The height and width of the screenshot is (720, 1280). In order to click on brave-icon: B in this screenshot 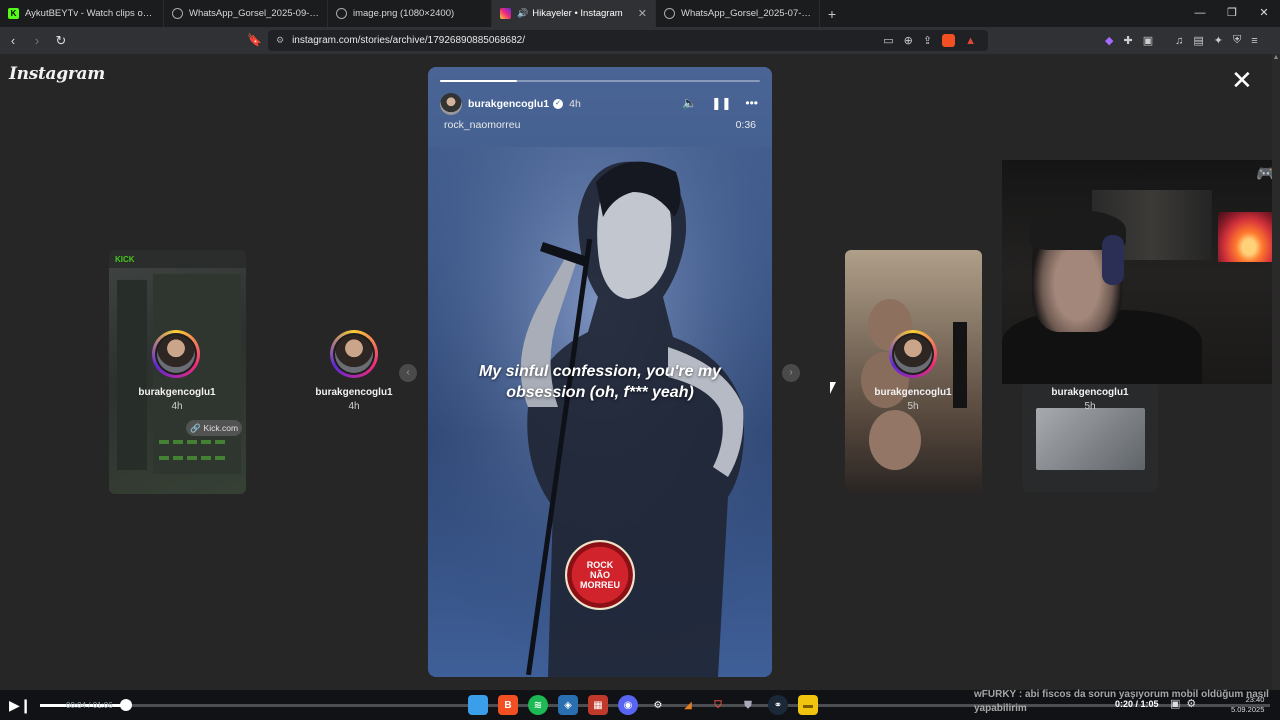, I will do `click(508, 705)`.